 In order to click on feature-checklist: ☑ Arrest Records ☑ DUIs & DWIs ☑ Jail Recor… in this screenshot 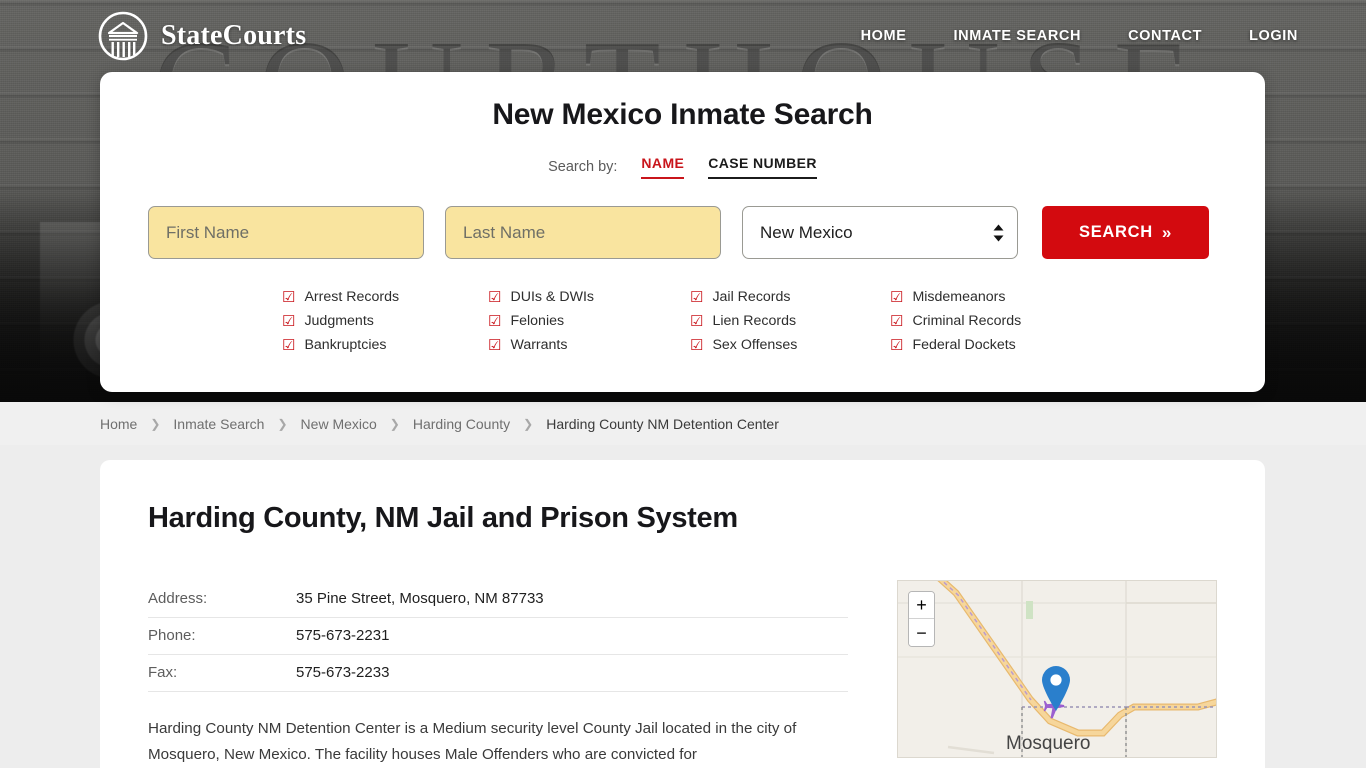, I will do `click(749, 321)`.